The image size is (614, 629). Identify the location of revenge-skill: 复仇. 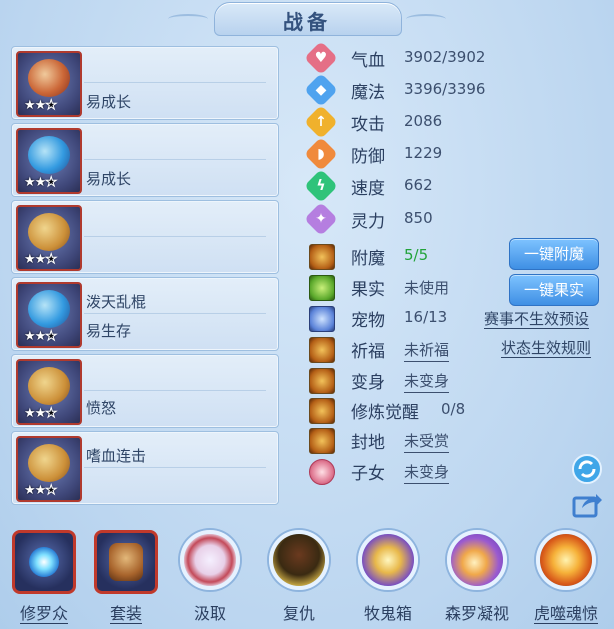
(299, 576).